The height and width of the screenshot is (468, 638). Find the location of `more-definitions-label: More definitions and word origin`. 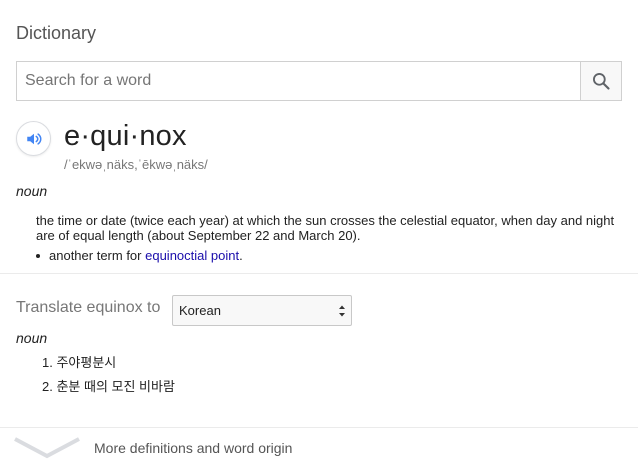

more-definitions-label: More definitions and word origin is located at coordinates (193, 448).